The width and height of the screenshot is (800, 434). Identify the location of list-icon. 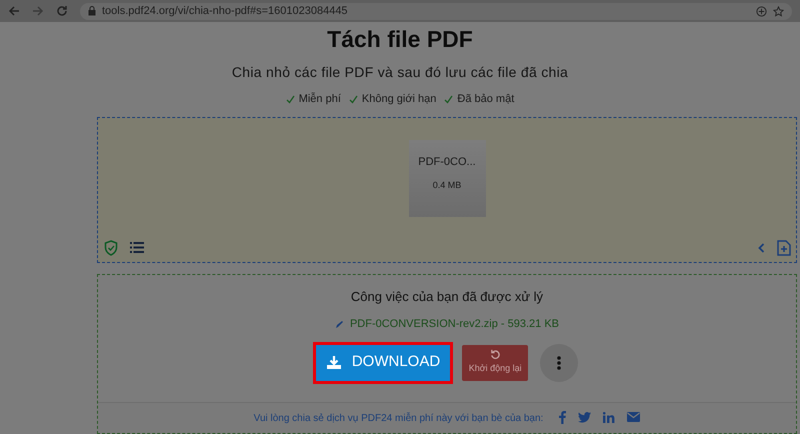
(137, 247).